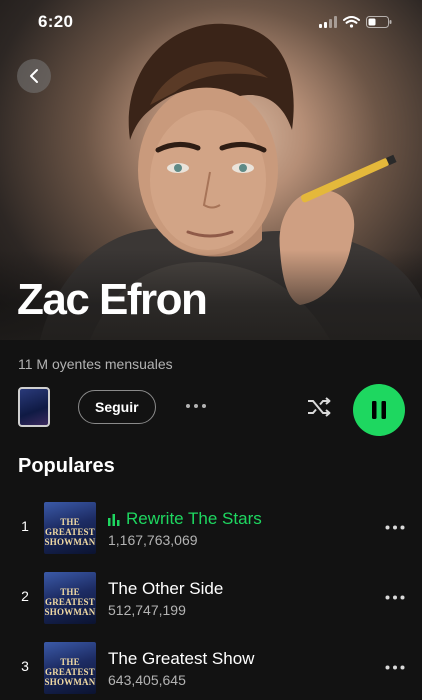 The image size is (422, 700). What do you see at coordinates (181, 658) in the screenshot?
I see `track-title: The Greatest Show` at bounding box center [181, 658].